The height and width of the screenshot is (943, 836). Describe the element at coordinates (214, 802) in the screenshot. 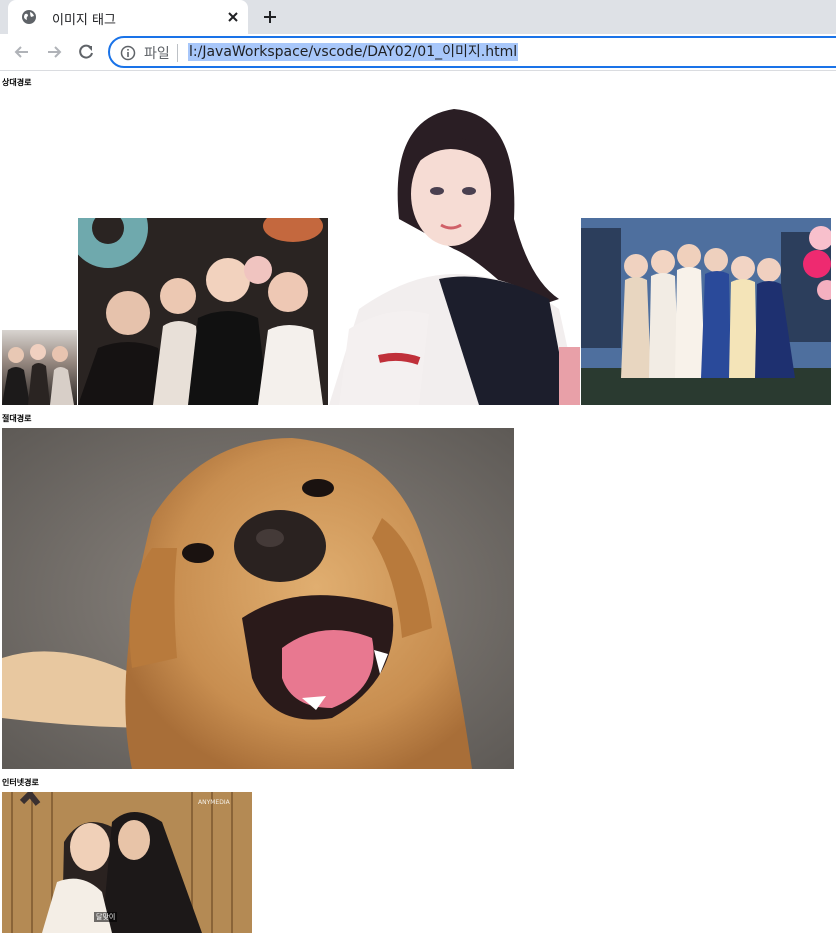

I see `video-watermark: ANYMEDIA` at that location.